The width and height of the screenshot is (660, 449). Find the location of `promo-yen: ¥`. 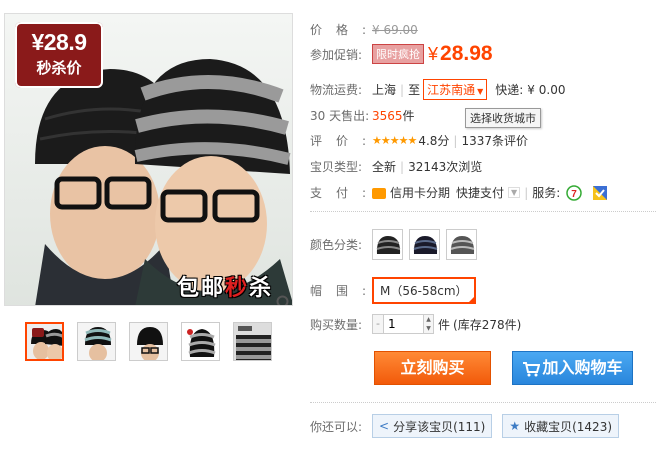

promo-yen: ¥ is located at coordinates (433, 54).